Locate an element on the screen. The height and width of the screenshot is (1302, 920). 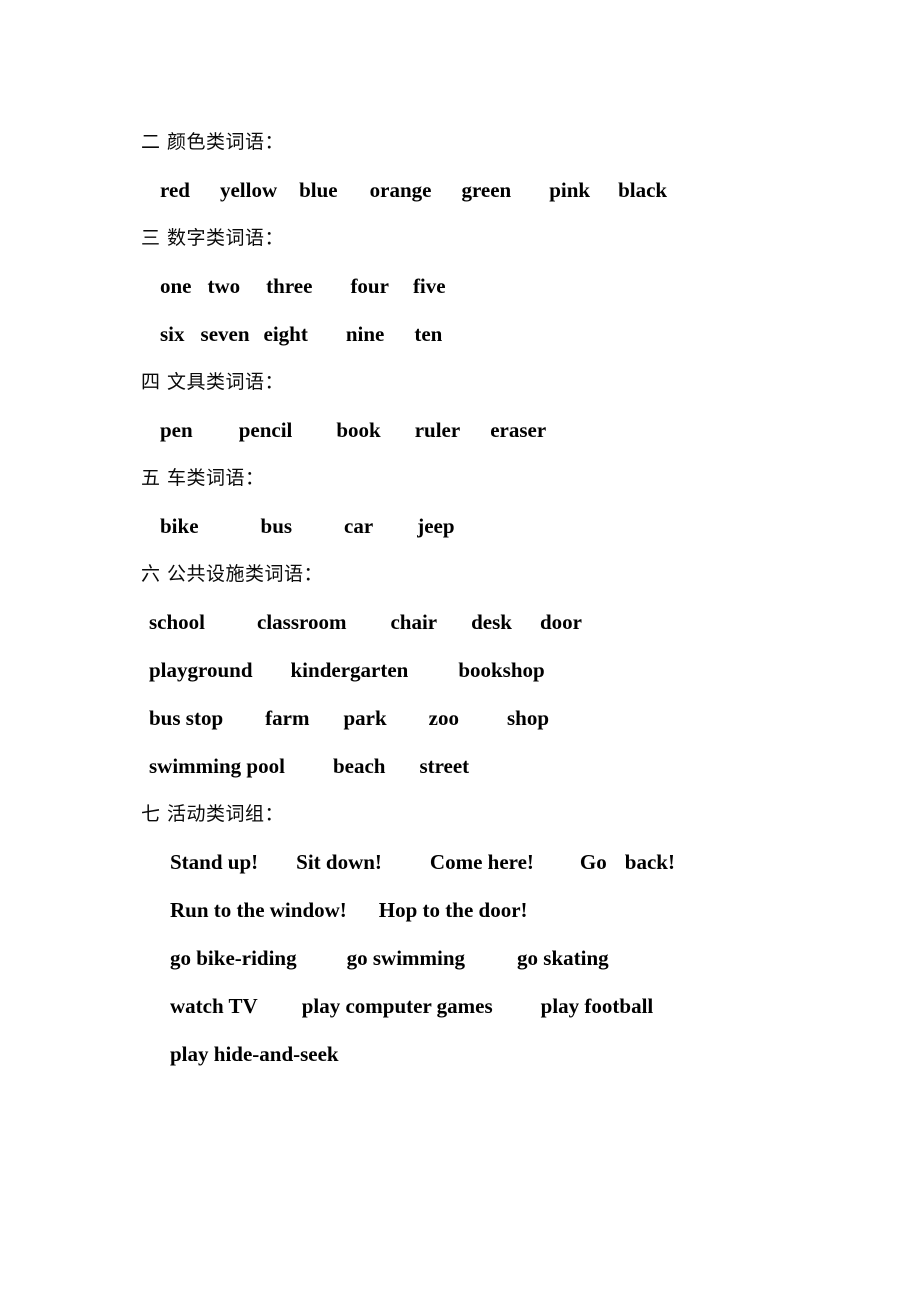
vocabulary-word: bus stop is located at coordinates (186, 718).